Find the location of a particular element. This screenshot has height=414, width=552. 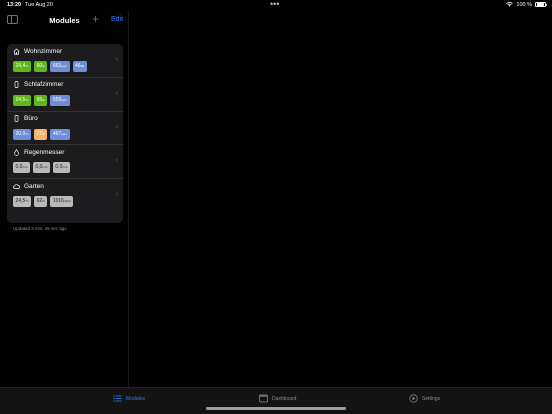

list-icon is located at coordinates (117, 398).